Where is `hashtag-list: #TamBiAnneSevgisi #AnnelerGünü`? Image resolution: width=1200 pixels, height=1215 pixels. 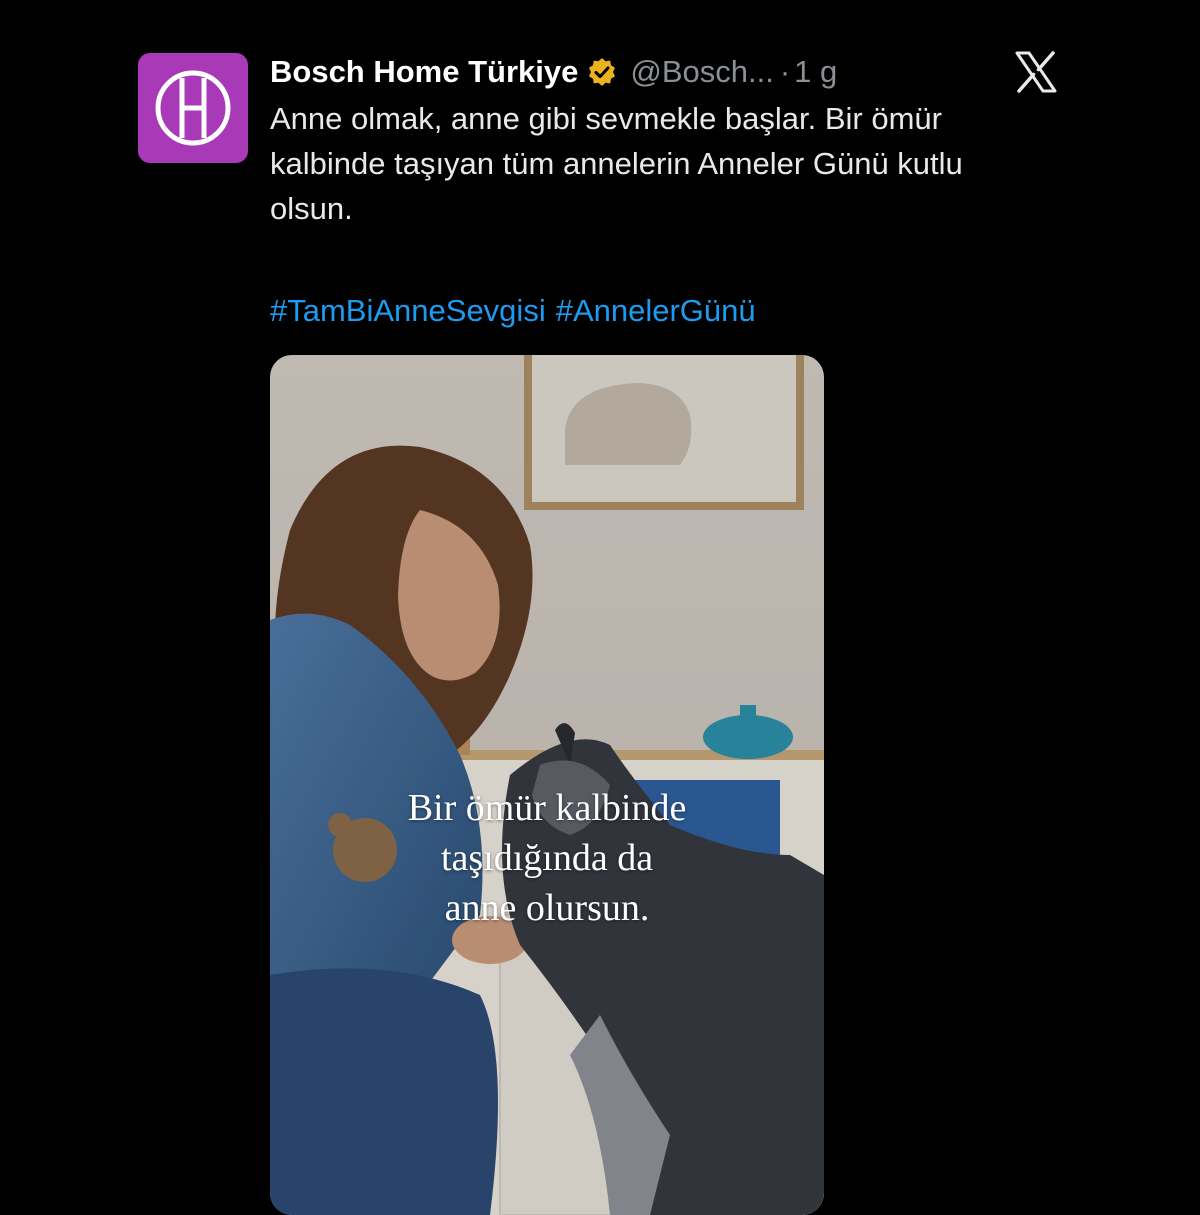 hashtag-list: #TamBiAnneSevgisi #AnnelerGünü is located at coordinates (518, 310).